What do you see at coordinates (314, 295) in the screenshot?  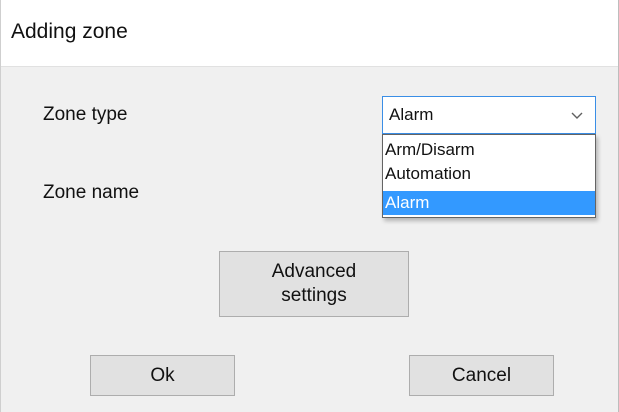 I see `advanced-settings-label-line2: settings` at bounding box center [314, 295].